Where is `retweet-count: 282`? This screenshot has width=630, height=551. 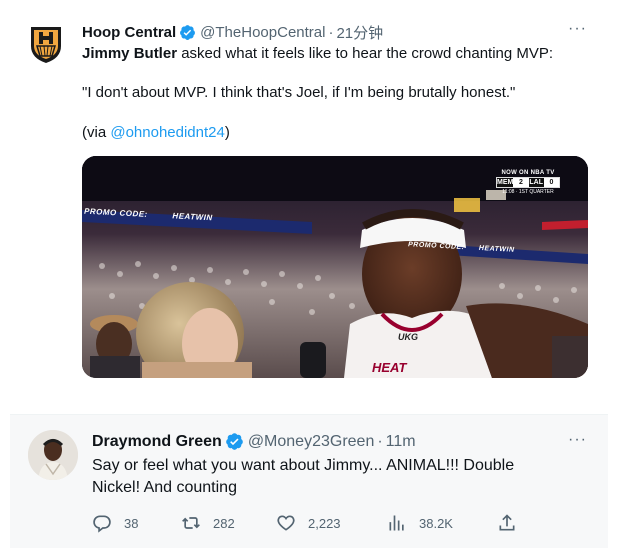
retweet-count: 282 is located at coordinates (224, 523).